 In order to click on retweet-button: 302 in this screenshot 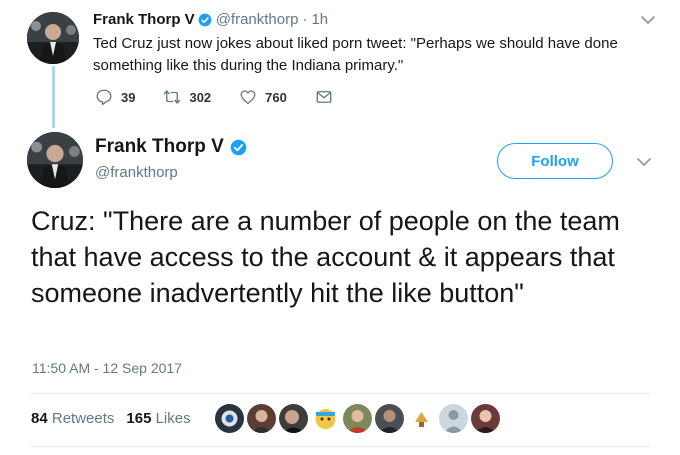, I will do `click(187, 97)`.